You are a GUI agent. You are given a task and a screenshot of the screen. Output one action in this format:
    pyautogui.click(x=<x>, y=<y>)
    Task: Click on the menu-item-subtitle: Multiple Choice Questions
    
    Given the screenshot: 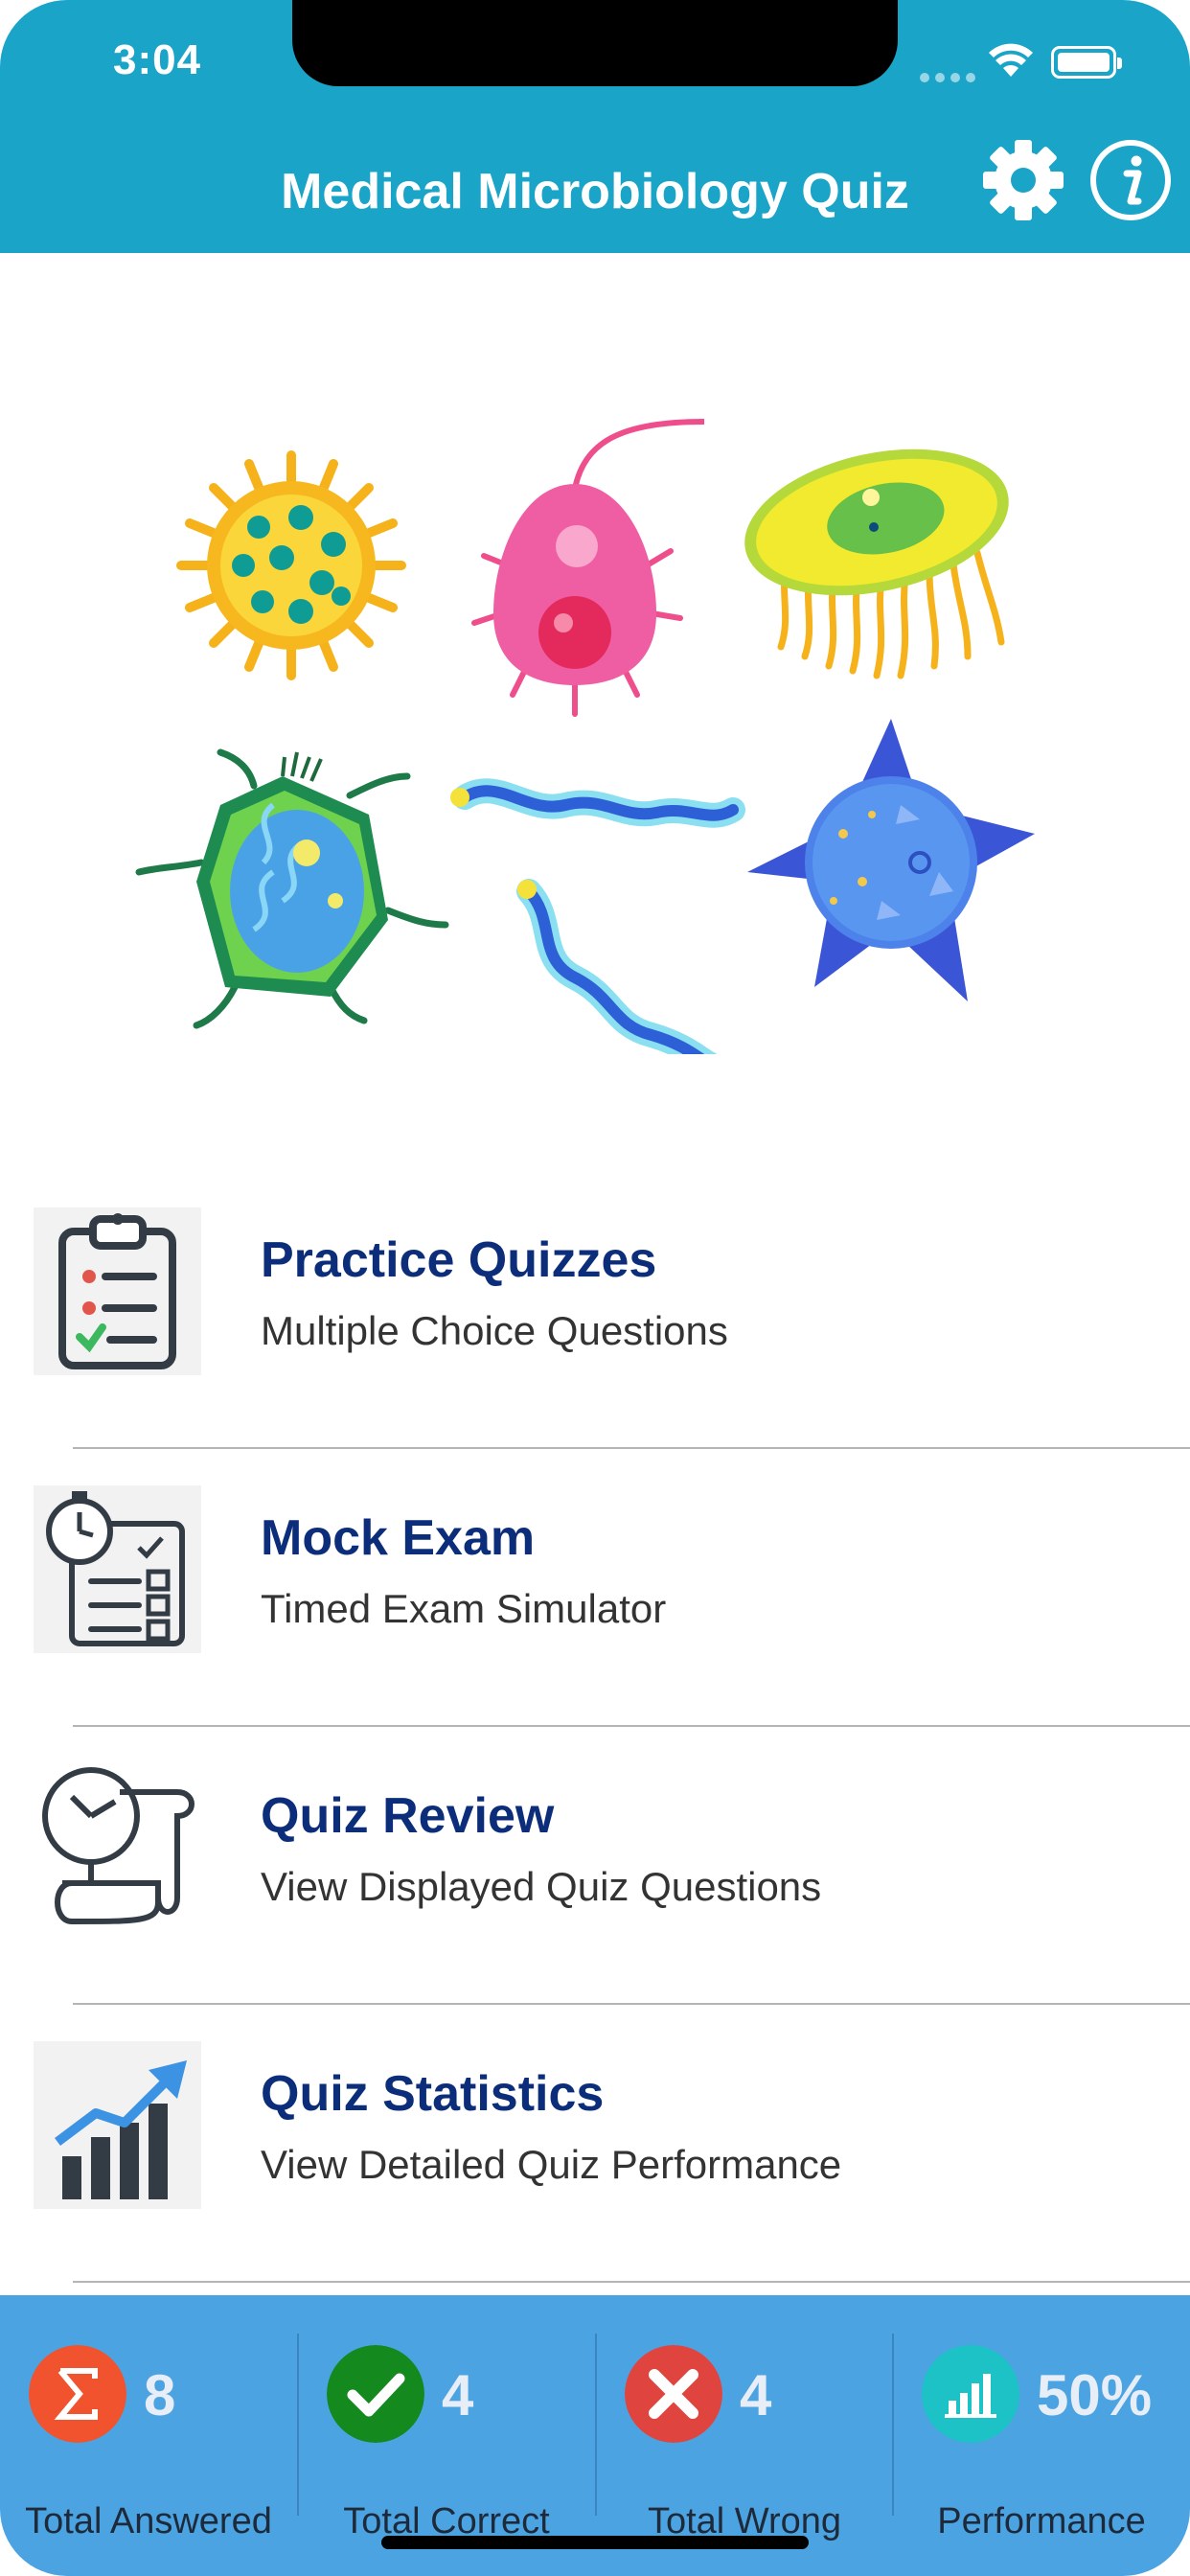 What is the action you would take?
    pyautogui.click(x=495, y=1330)
    